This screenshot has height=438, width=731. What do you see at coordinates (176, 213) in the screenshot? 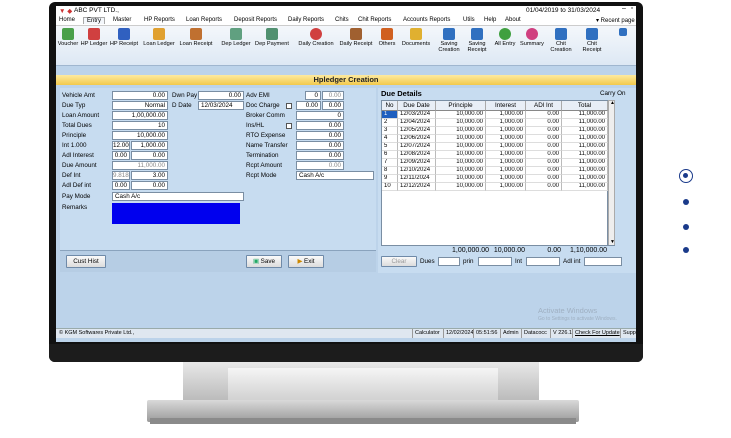
I see `remarks-field` at bounding box center [176, 213].